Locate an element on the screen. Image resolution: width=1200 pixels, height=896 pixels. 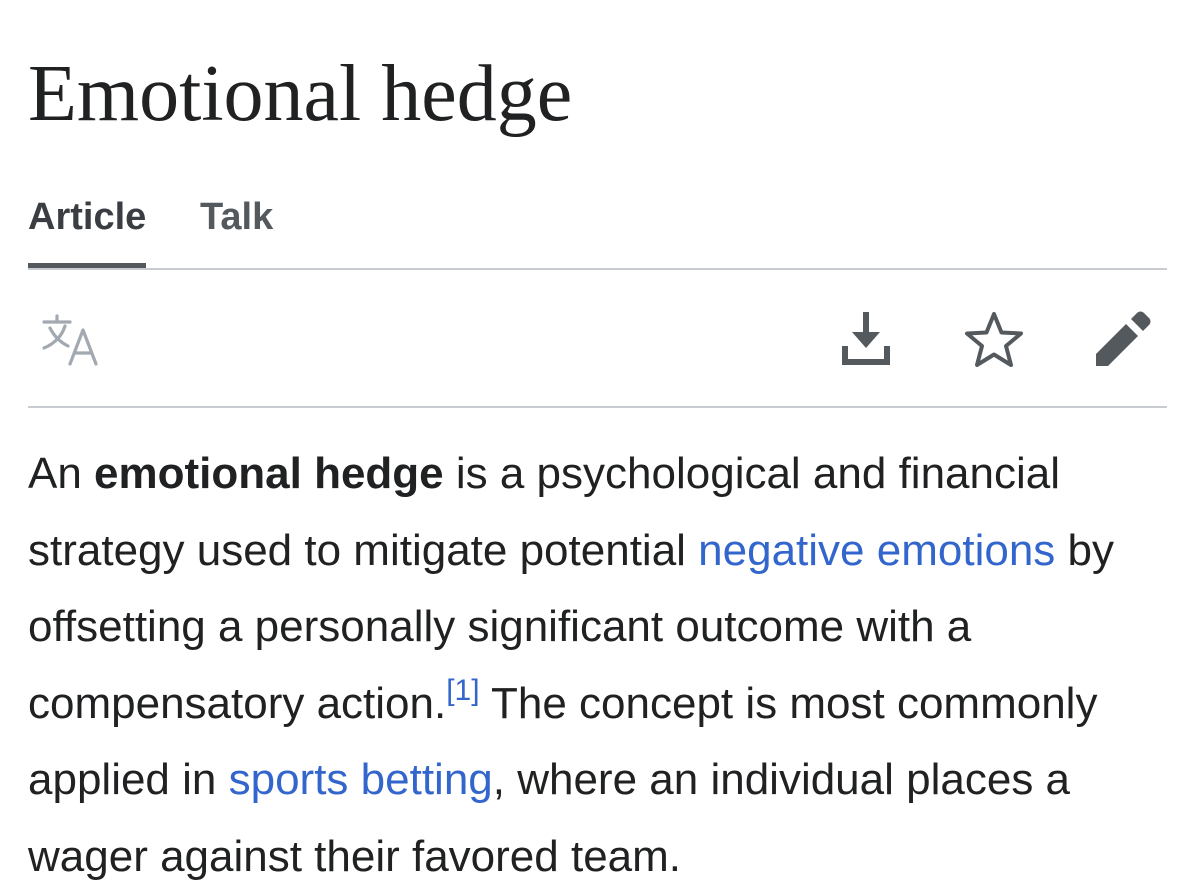
link-sports-betting: sports betting is located at coordinates (361, 779).